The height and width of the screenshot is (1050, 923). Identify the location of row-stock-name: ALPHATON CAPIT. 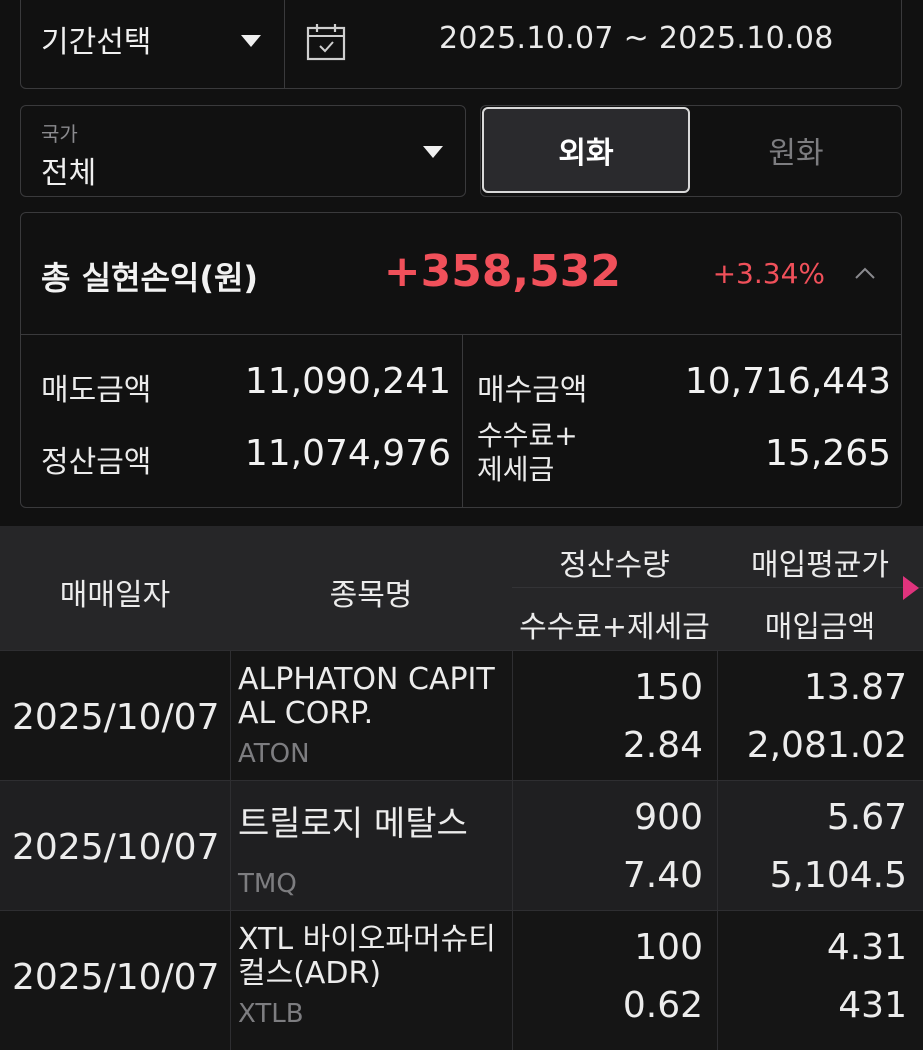
(366, 679).